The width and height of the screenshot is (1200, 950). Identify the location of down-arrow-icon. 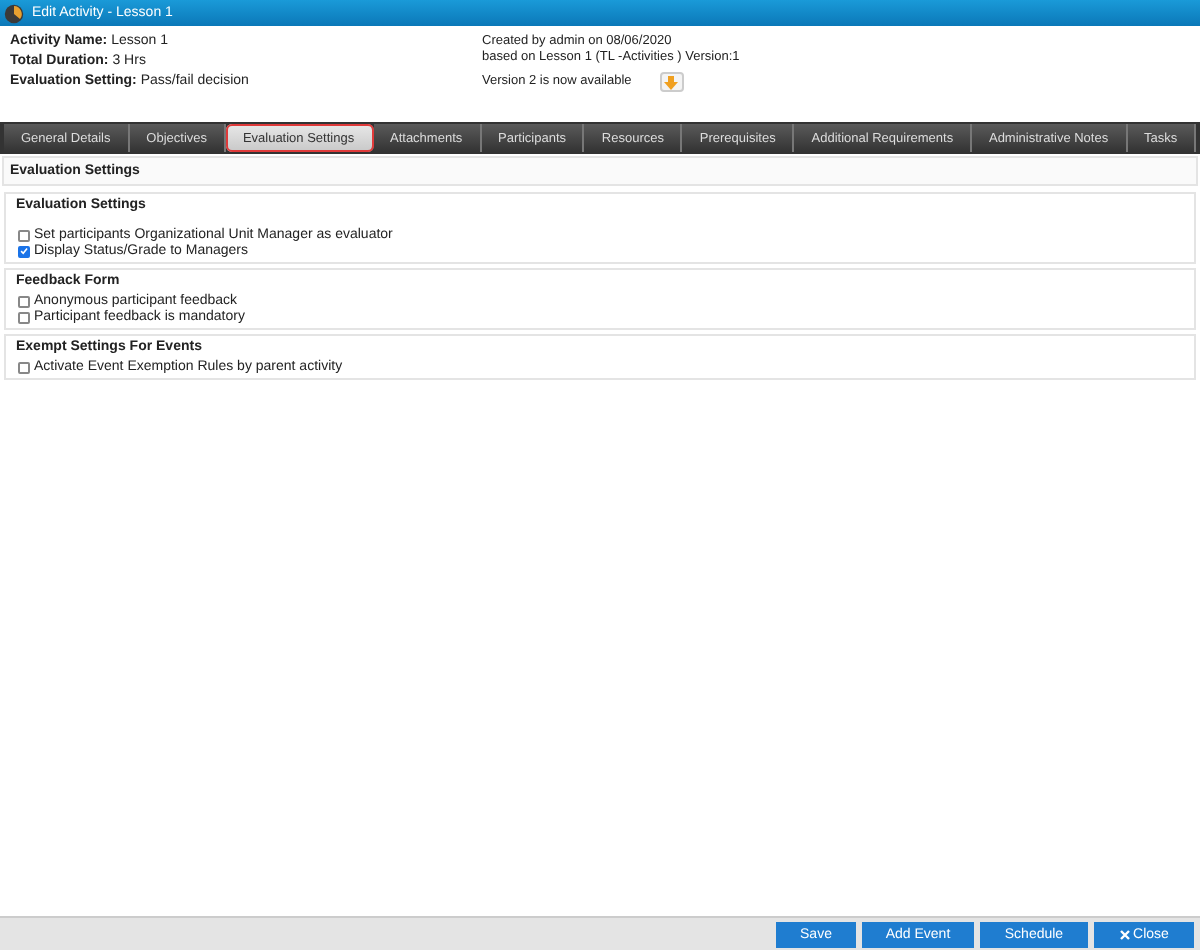
(671, 82).